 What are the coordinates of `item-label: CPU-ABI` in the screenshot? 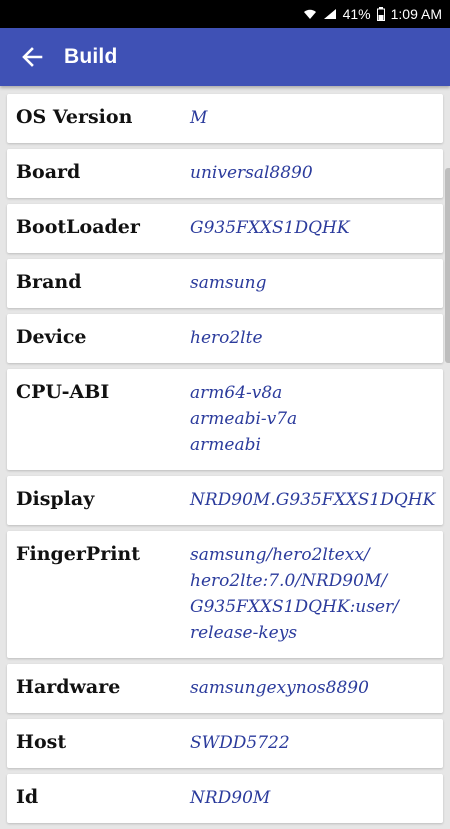 It's located at (63, 392).